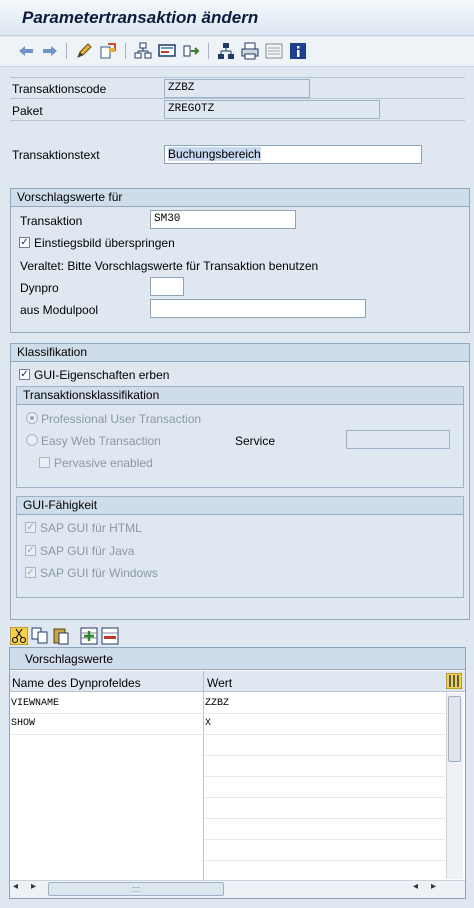  I want to click on print-icon, so click(250, 51).